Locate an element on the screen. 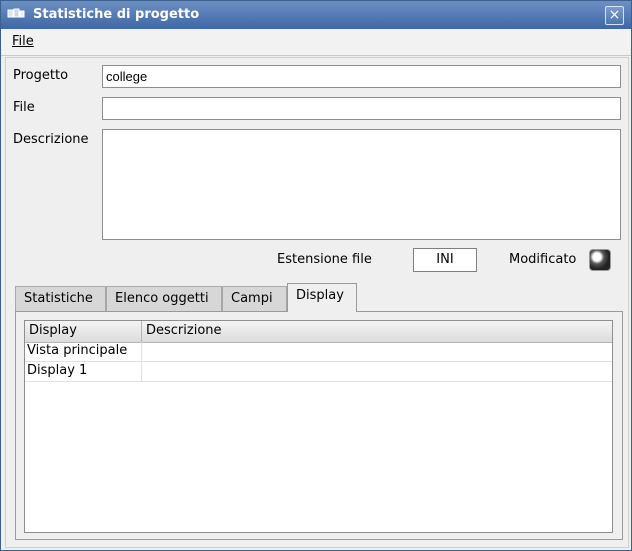 The image size is (632, 551). tab-statistiche: Statistiche is located at coordinates (60, 298).